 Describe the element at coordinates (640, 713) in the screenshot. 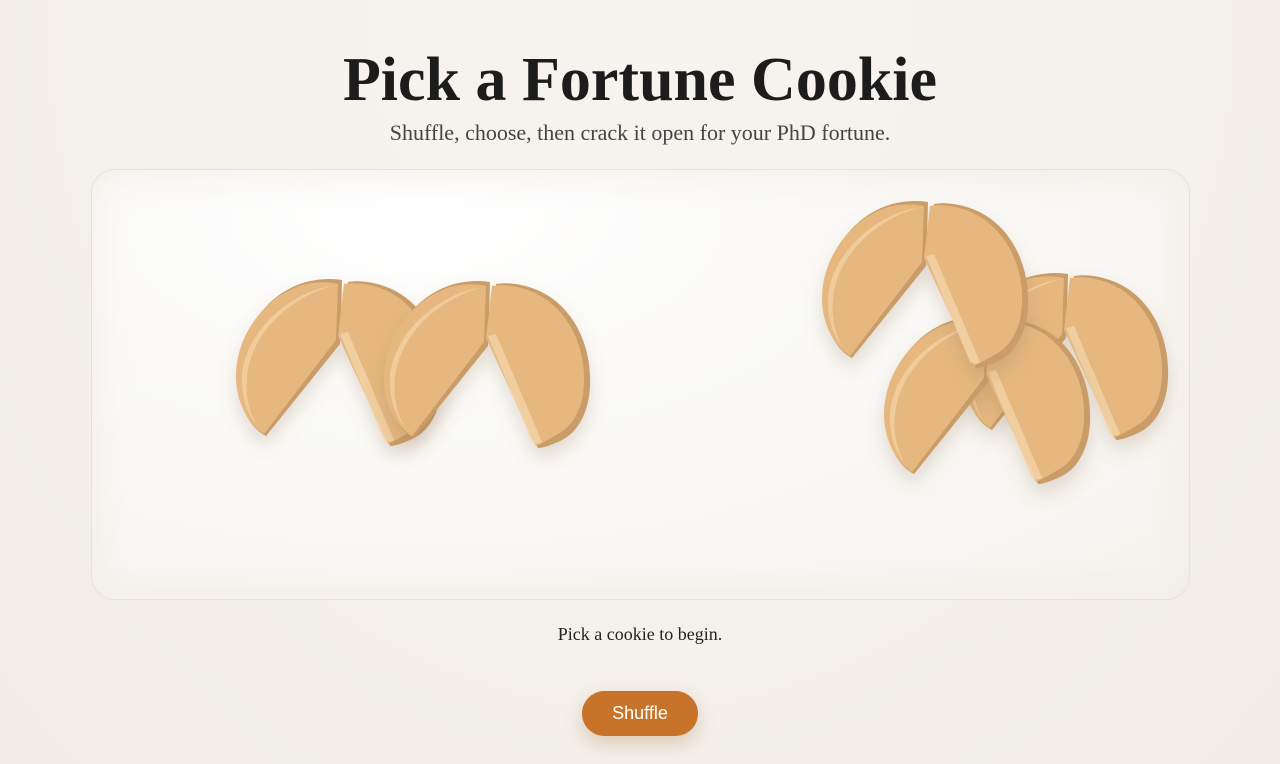

I see `shuffle-button: Shuffle` at that location.